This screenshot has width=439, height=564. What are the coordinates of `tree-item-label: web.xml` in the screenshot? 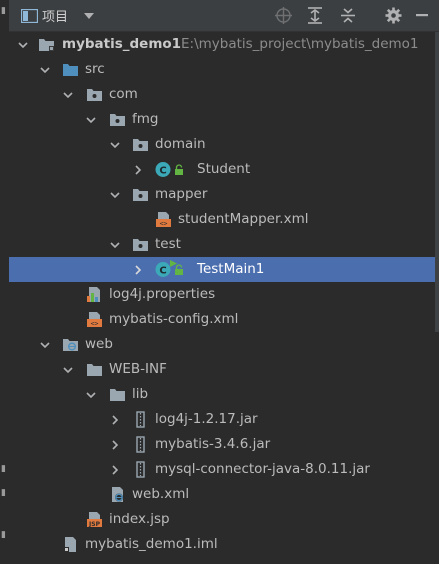 It's located at (161, 494).